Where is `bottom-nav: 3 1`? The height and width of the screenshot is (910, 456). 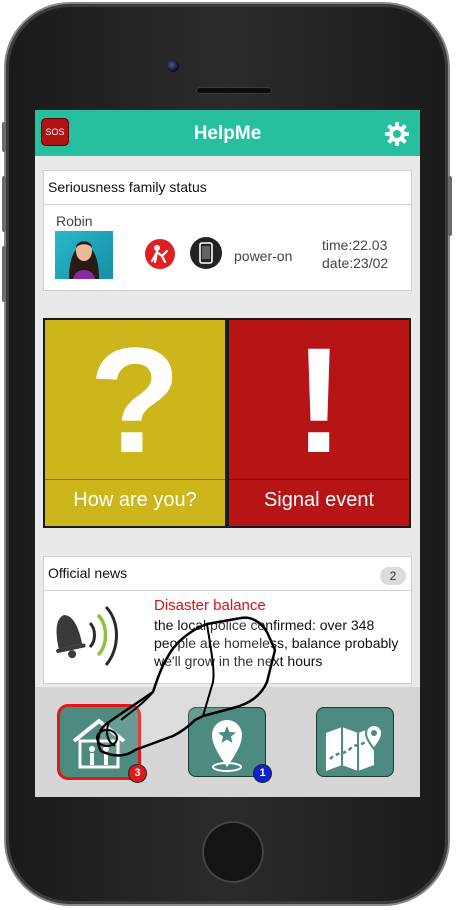 bottom-nav: 3 1 is located at coordinates (227, 742).